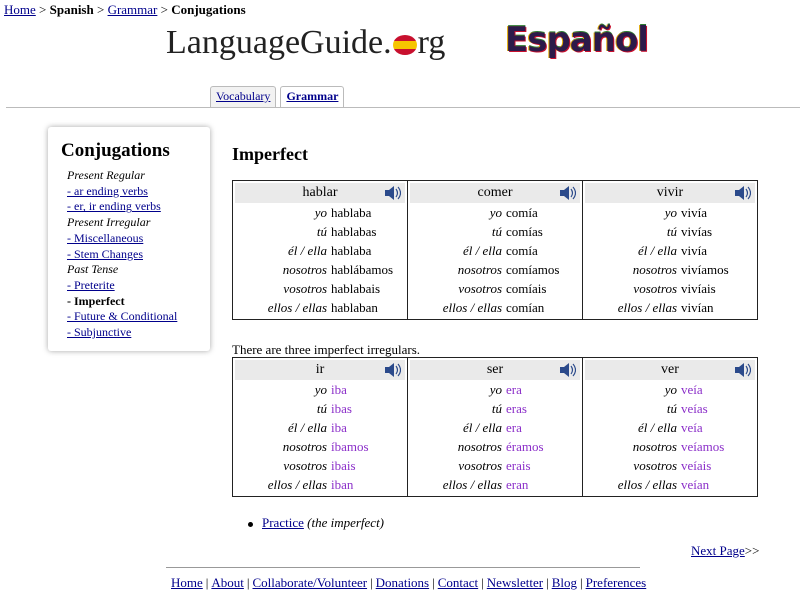 This screenshot has width=800, height=593. I want to click on verb-header: ir, so click(320, 370).